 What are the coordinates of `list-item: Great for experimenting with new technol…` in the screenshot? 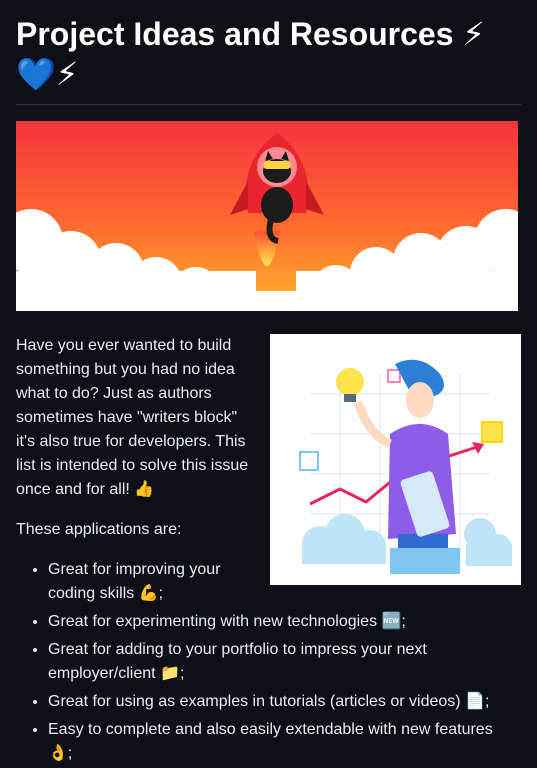 It's located at (284, 622).